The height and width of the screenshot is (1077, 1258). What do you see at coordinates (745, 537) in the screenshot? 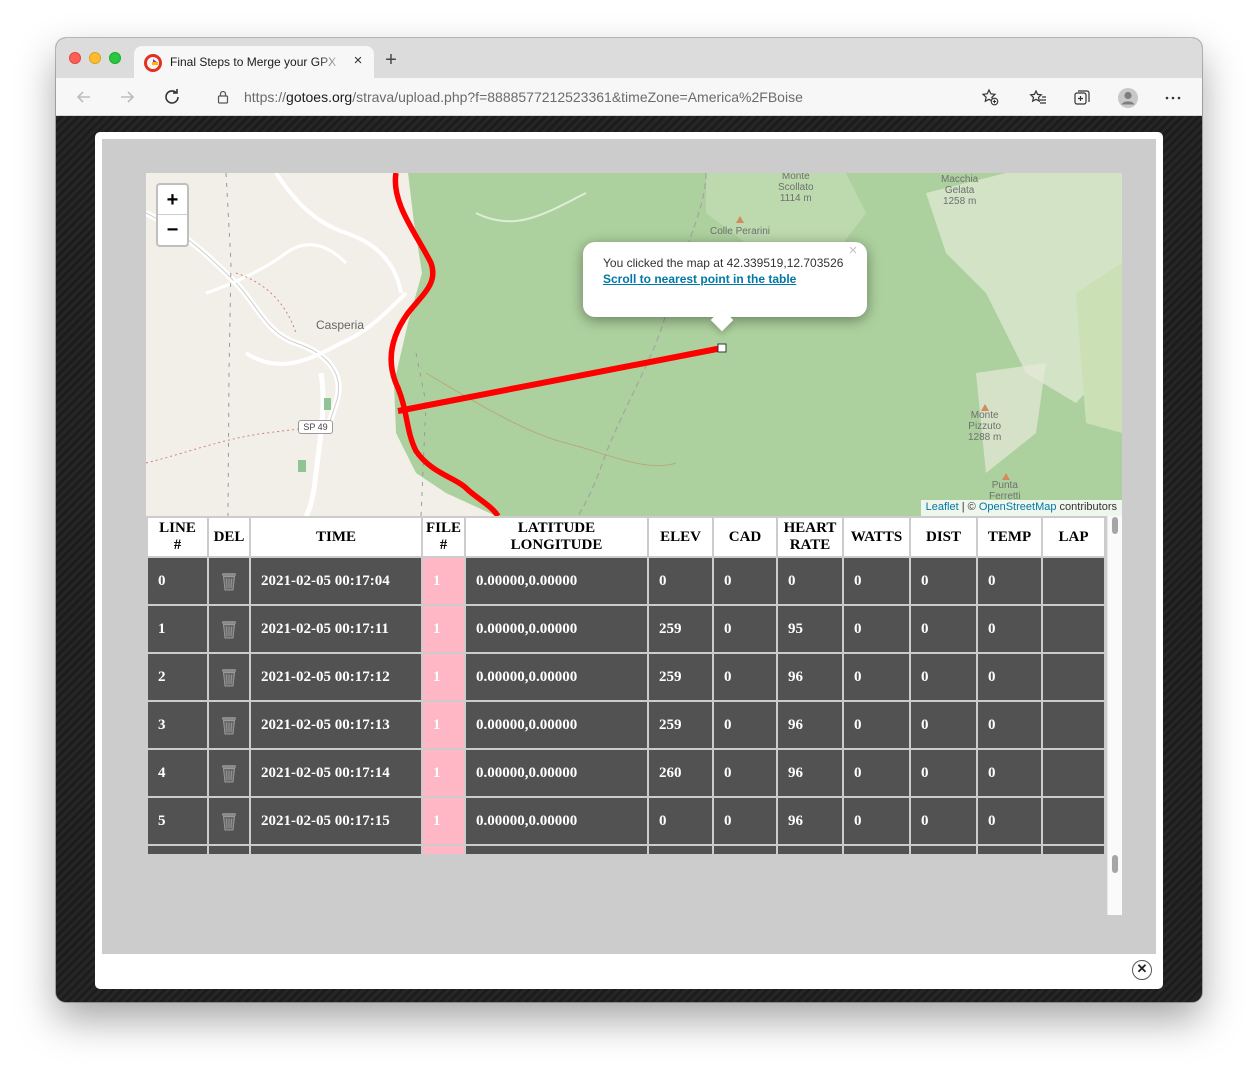
I see `header-cad: CAD` at bounding box center [745, 537].